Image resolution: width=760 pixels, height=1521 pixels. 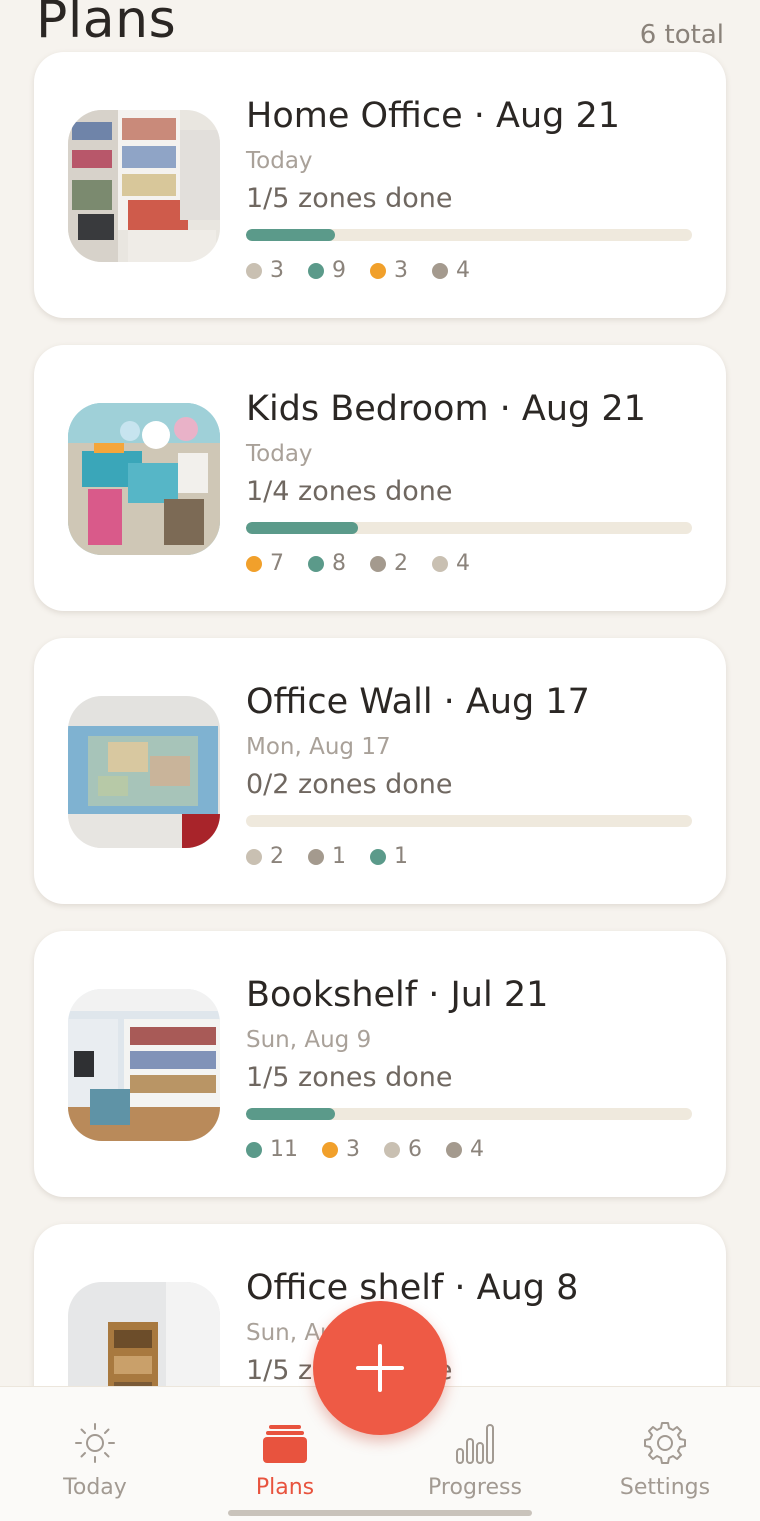 What do you see at coordinates (358, 563) in the screenshot?
I see `plan-stats: 7 8 2 4` at bounding box center [358, 563].